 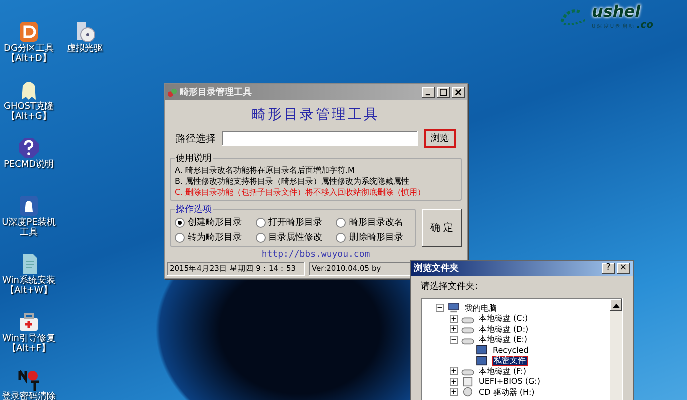 I want to click on desktop-icon-label: 虚拟光驱, so click(x=85, y=49).